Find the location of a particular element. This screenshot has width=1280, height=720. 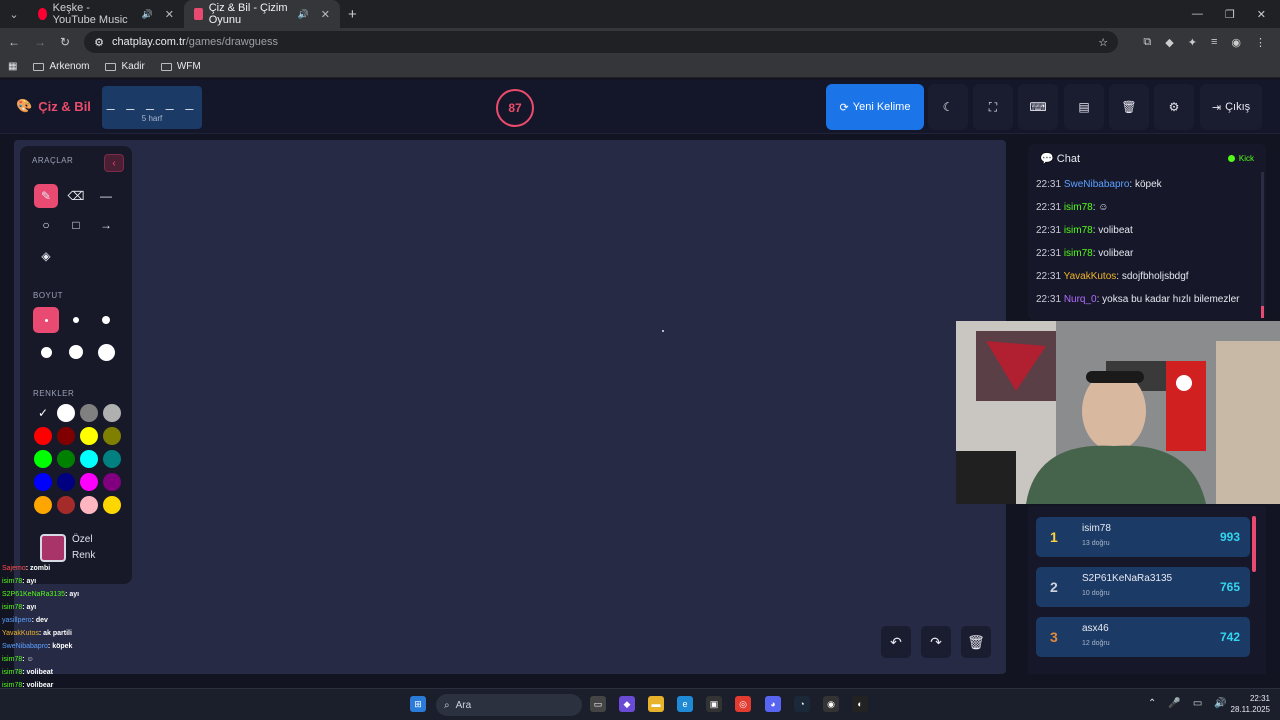

archive-button: ▤ is located at coordinates (1084, 107).